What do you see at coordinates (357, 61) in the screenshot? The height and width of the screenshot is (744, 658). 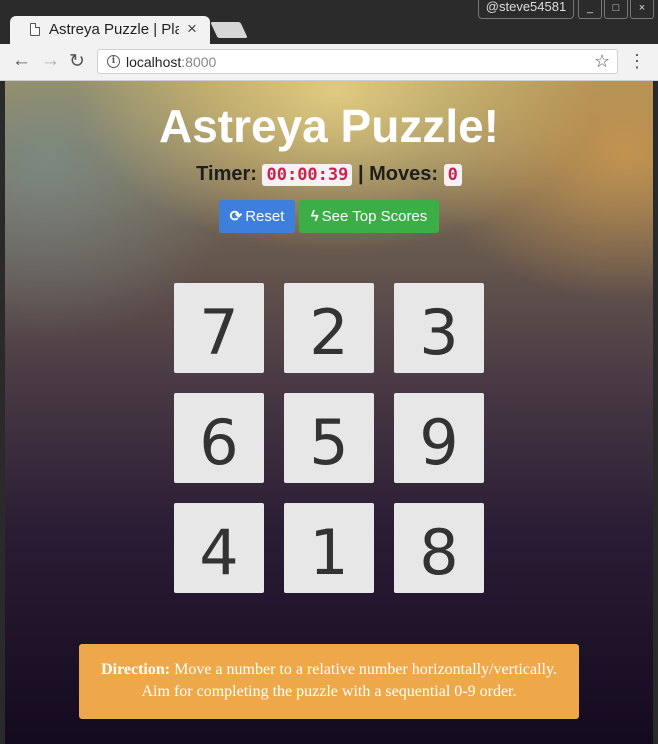 I see `address-bar: i localhost:8000 ☆` at bounding box center [357, 61].